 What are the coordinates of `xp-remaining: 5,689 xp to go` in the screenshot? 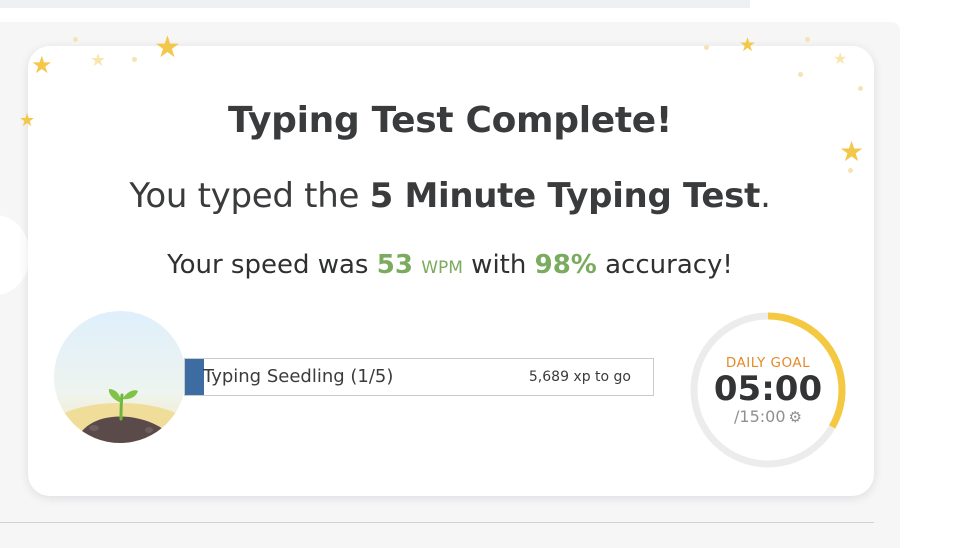 It's located at (579, 377).